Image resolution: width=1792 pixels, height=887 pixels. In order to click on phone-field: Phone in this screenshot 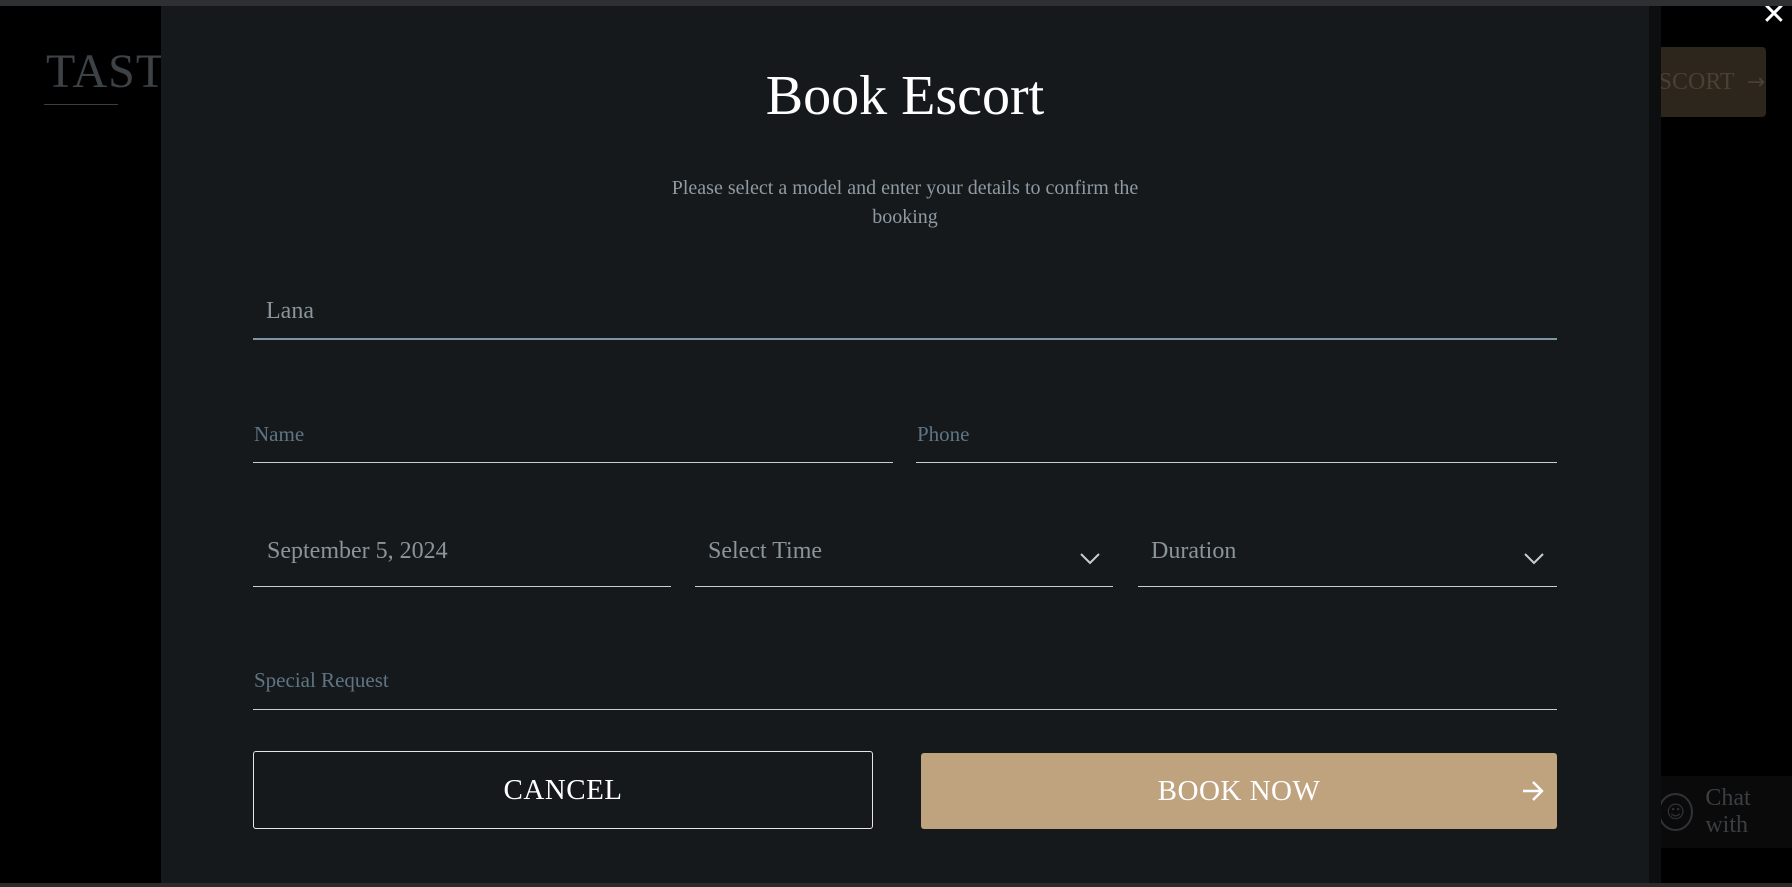, I will do `click(1236, 438)`.